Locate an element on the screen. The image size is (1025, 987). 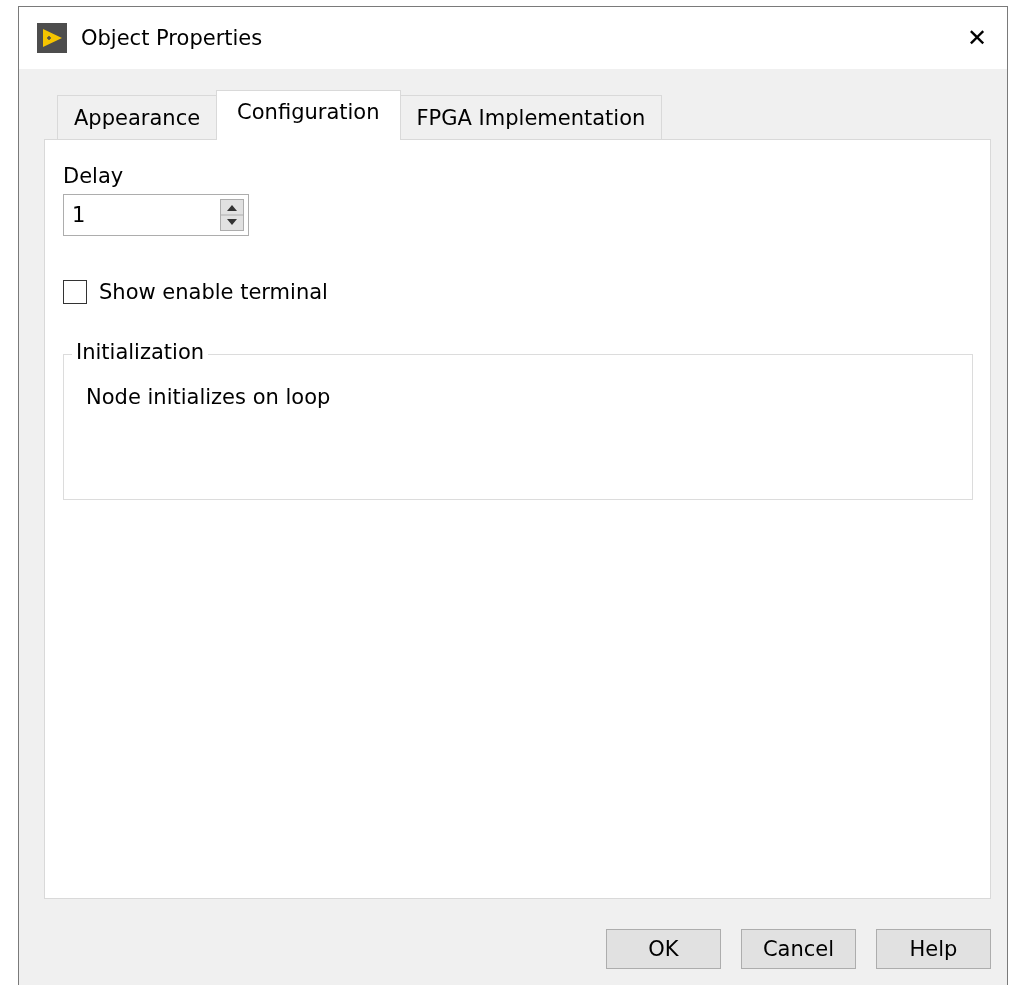
checkbox is located at coordinates (75, 292).